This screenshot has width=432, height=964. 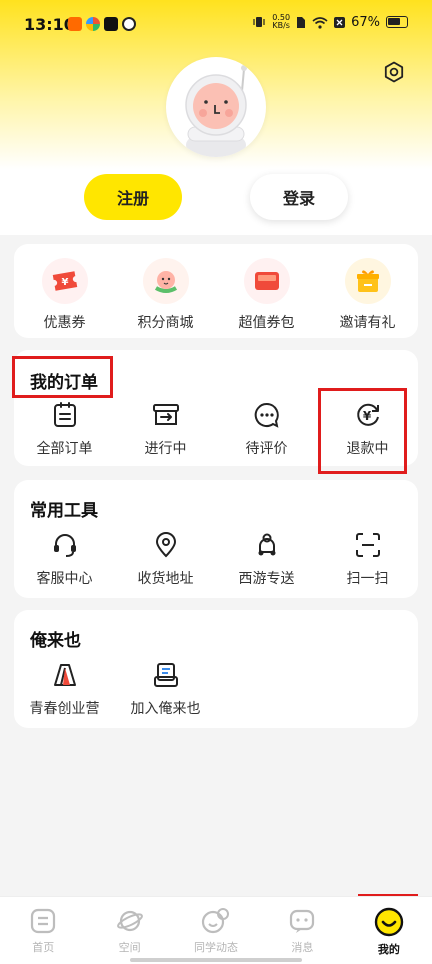 I want to click on gift-icon, so click(x=367, y=281).